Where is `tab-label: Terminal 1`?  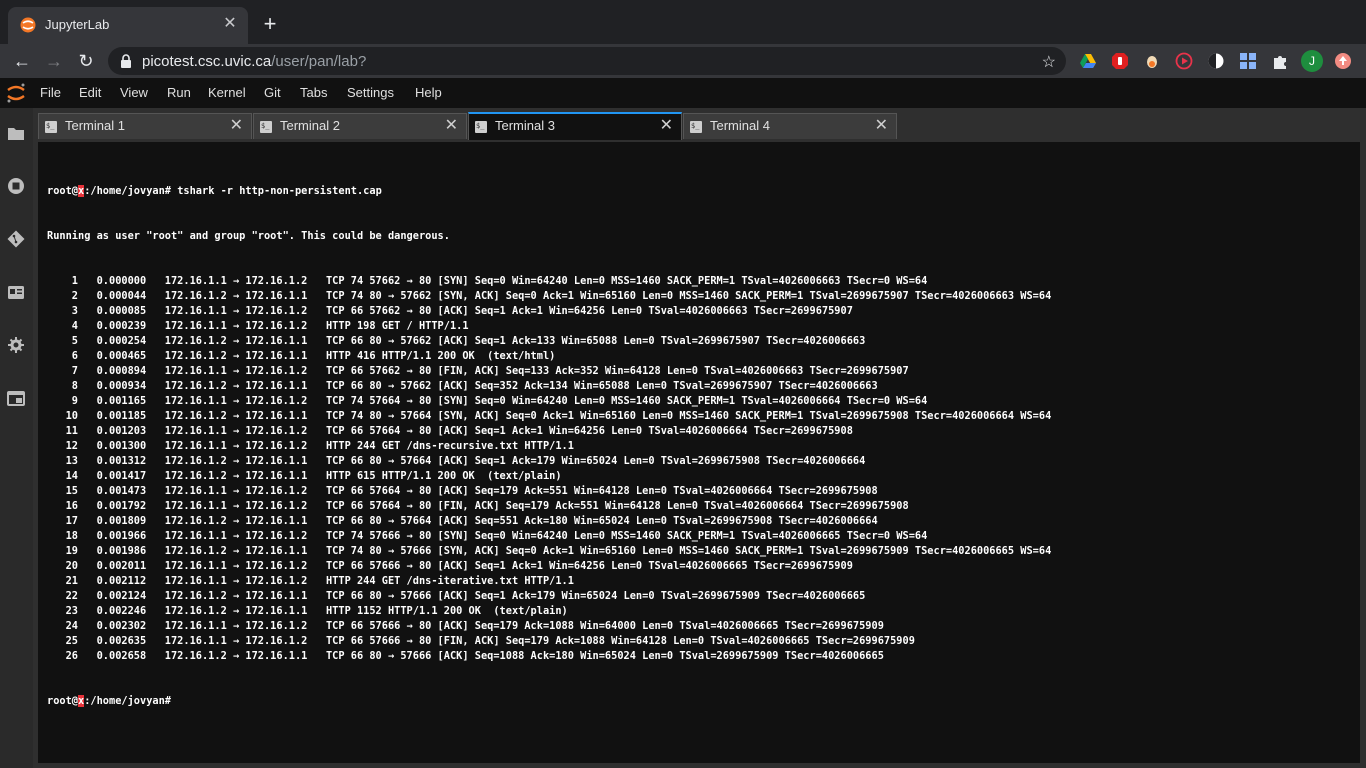 tab-label: Terminal 1 is located at coordinates (95, 125).